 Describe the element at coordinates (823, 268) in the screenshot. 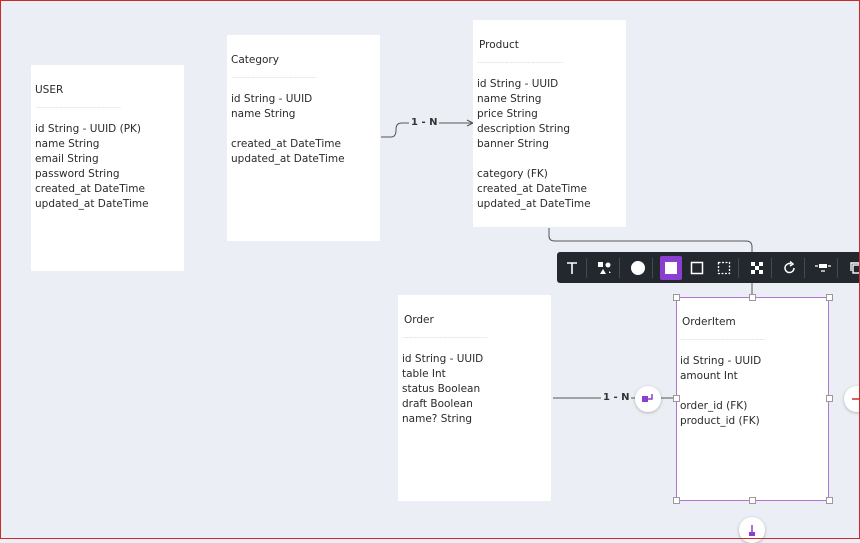

I see `align-icon` at that location.